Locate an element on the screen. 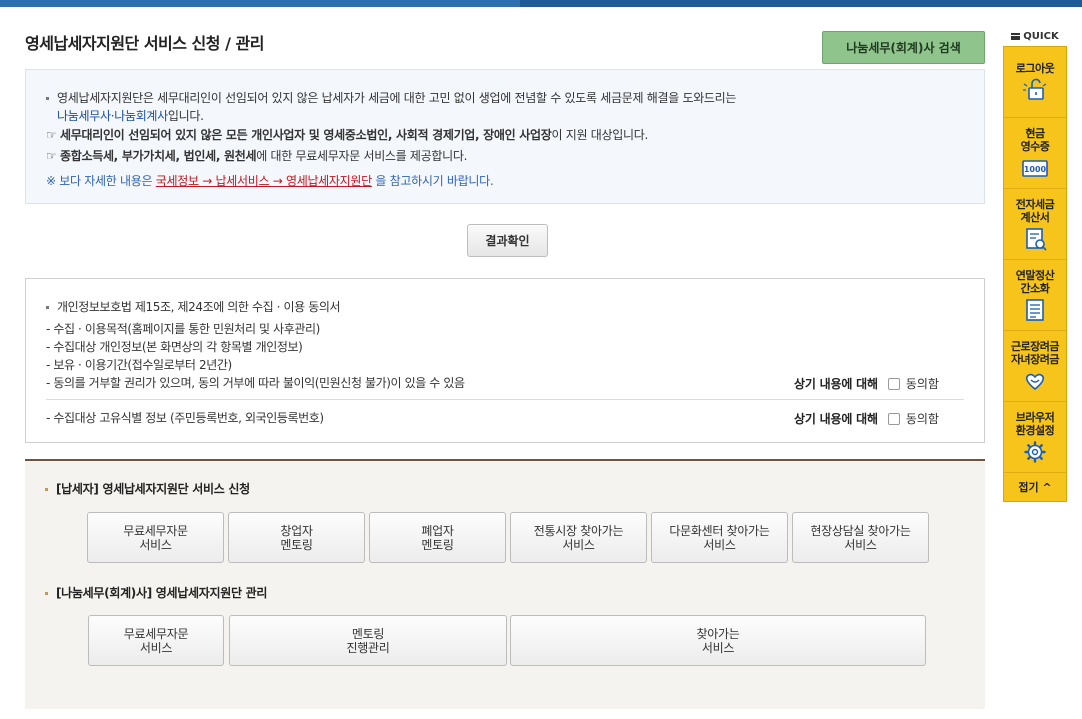  top-bar-accent is located at coordinates (260, 3).